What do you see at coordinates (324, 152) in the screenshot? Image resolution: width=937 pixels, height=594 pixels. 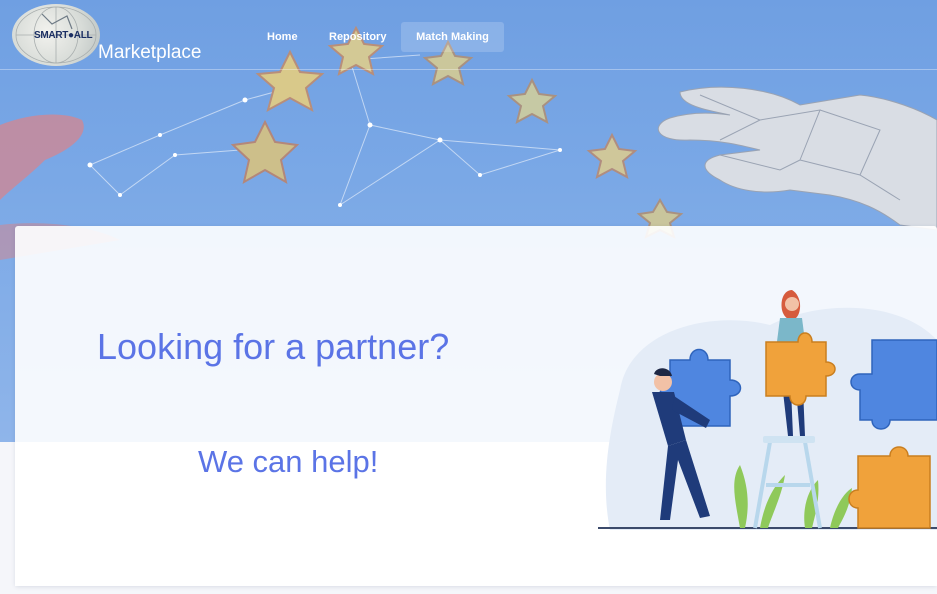 I see `network-nodes` at bounding box center [324, 152].